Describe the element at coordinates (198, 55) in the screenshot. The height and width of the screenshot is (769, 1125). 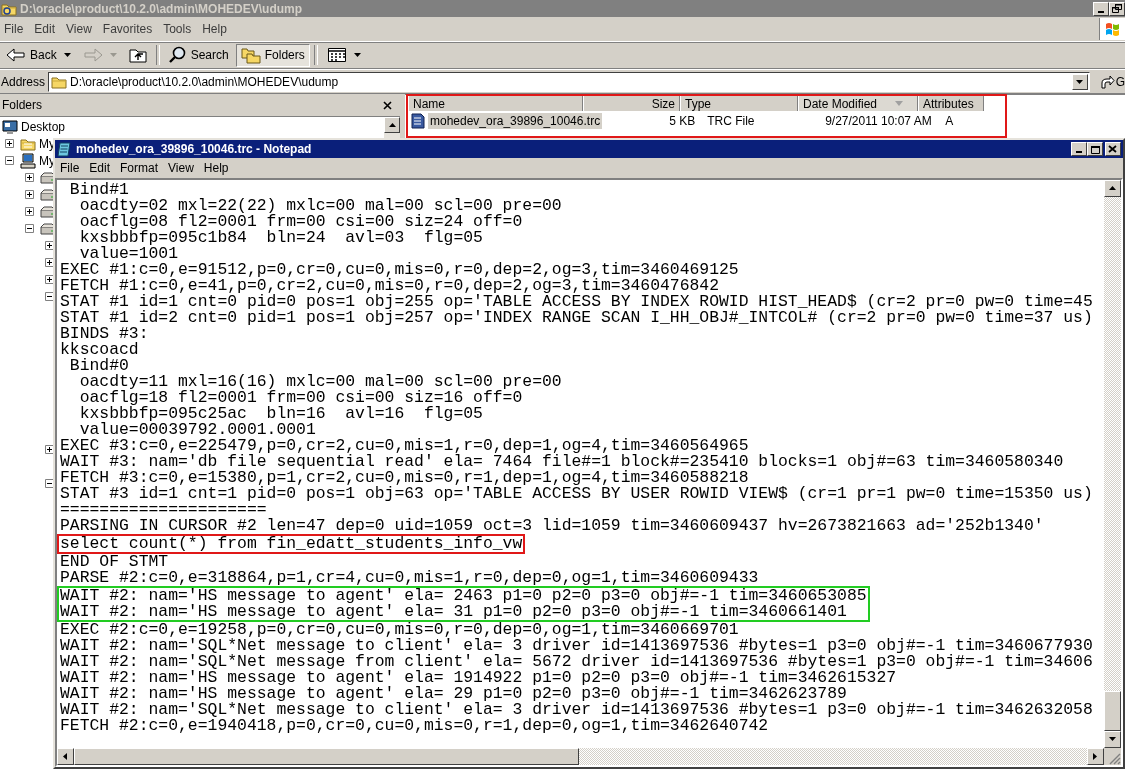
I see `search-button: Search` at that location.